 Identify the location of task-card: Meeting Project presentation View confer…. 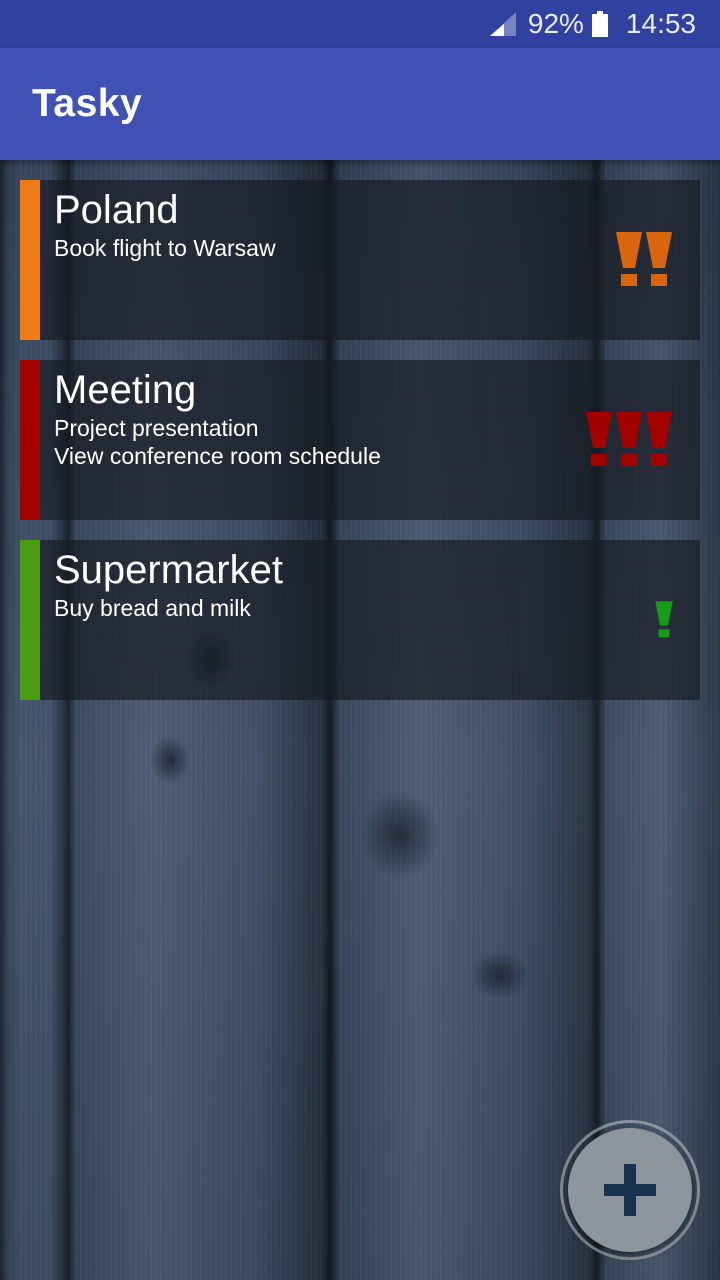
(360, 440).